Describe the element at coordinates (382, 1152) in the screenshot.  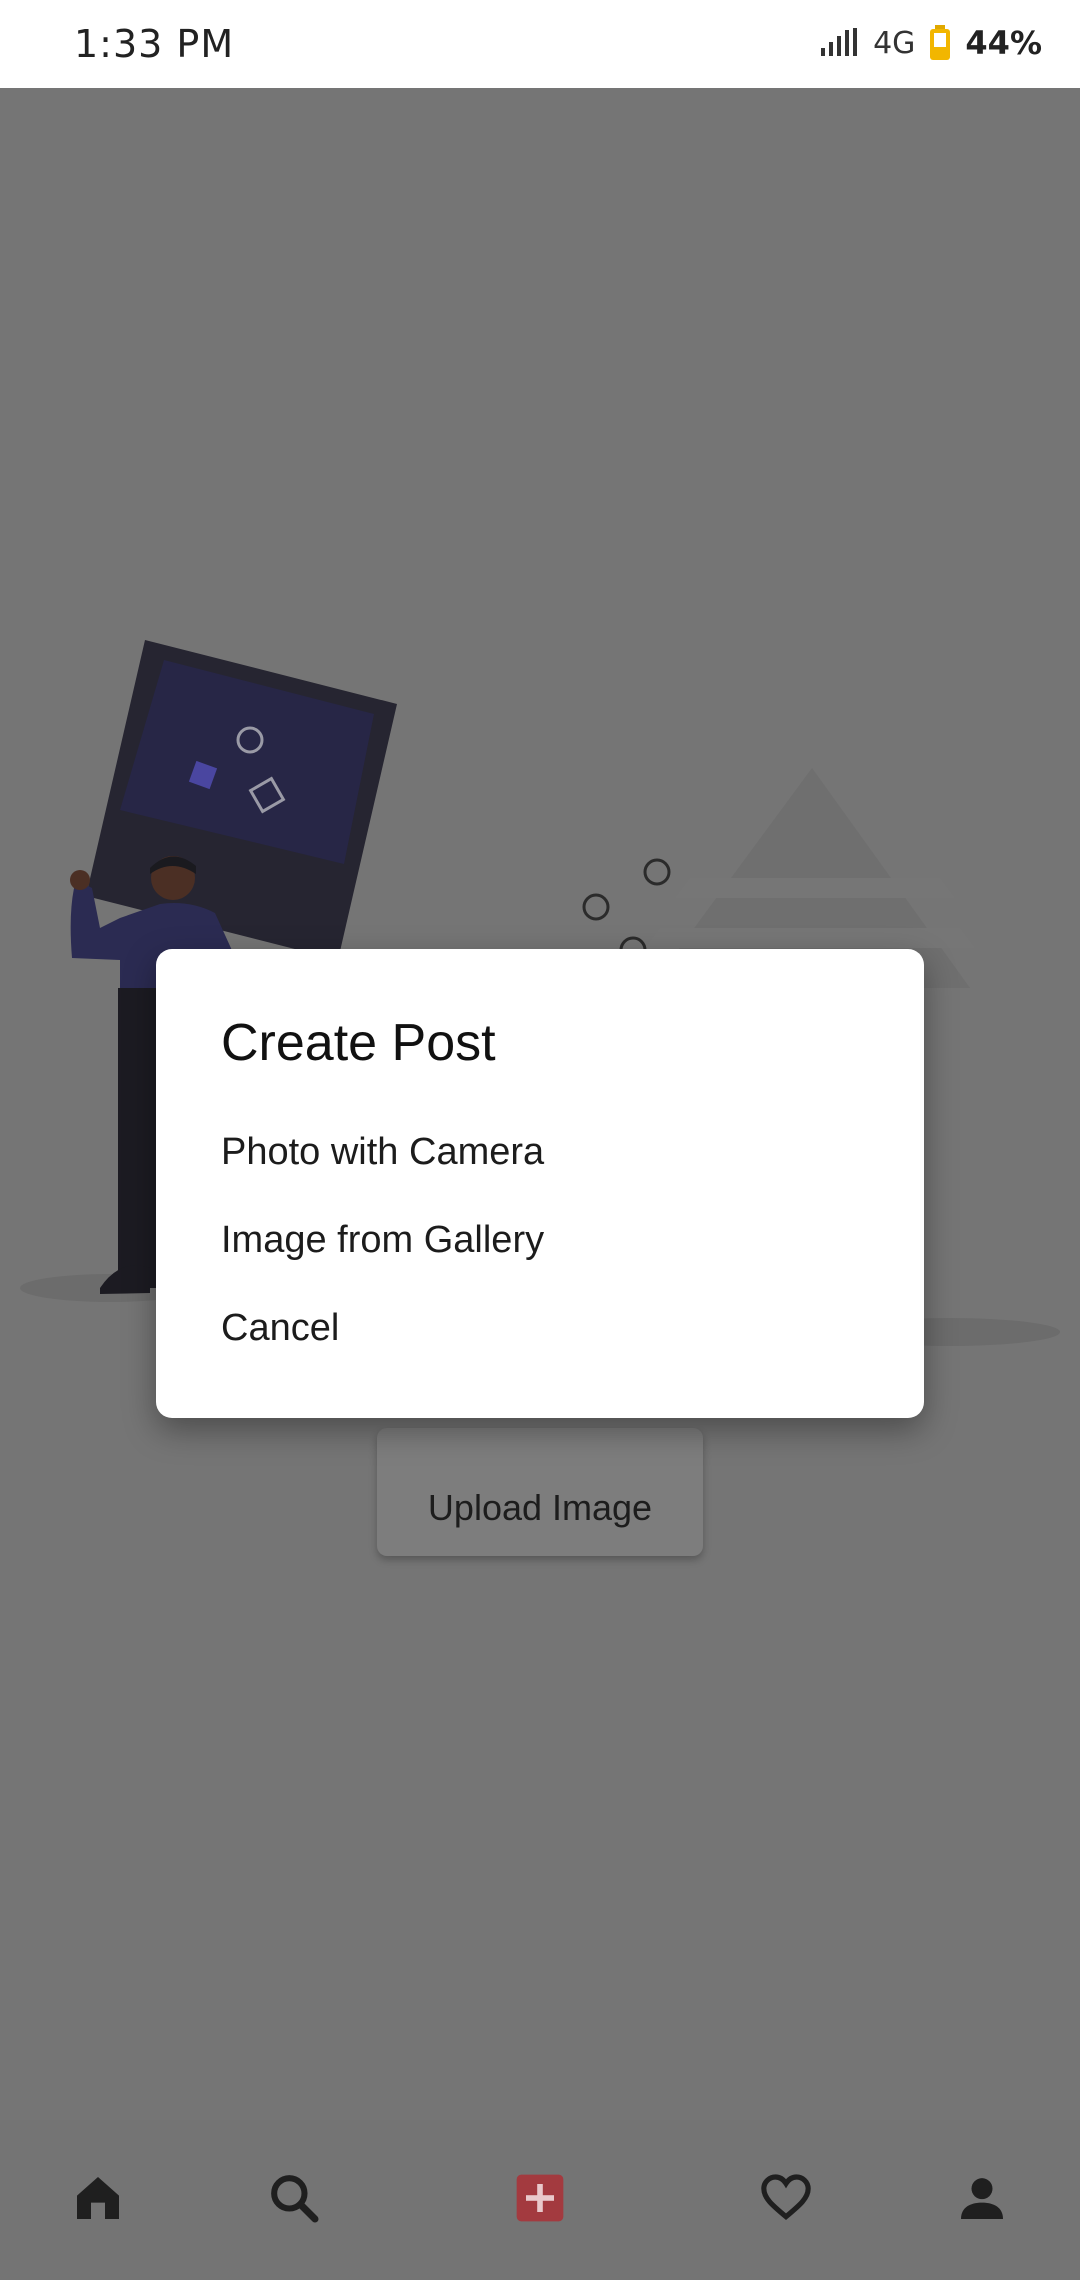
I see `photo-with-camera-option: Photo with Camera` at that location.